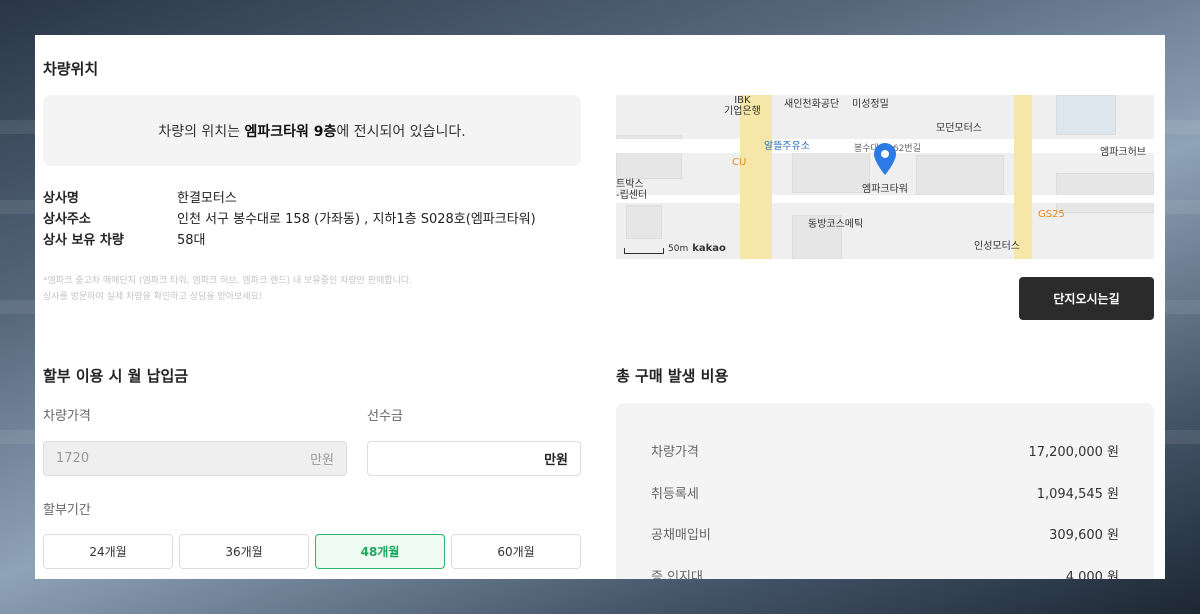 The height and width of the screenshot is (614, 1200). I want to click on cost-row-bond-purchase: 공채매입비 309,600 원, so click(885, 533).